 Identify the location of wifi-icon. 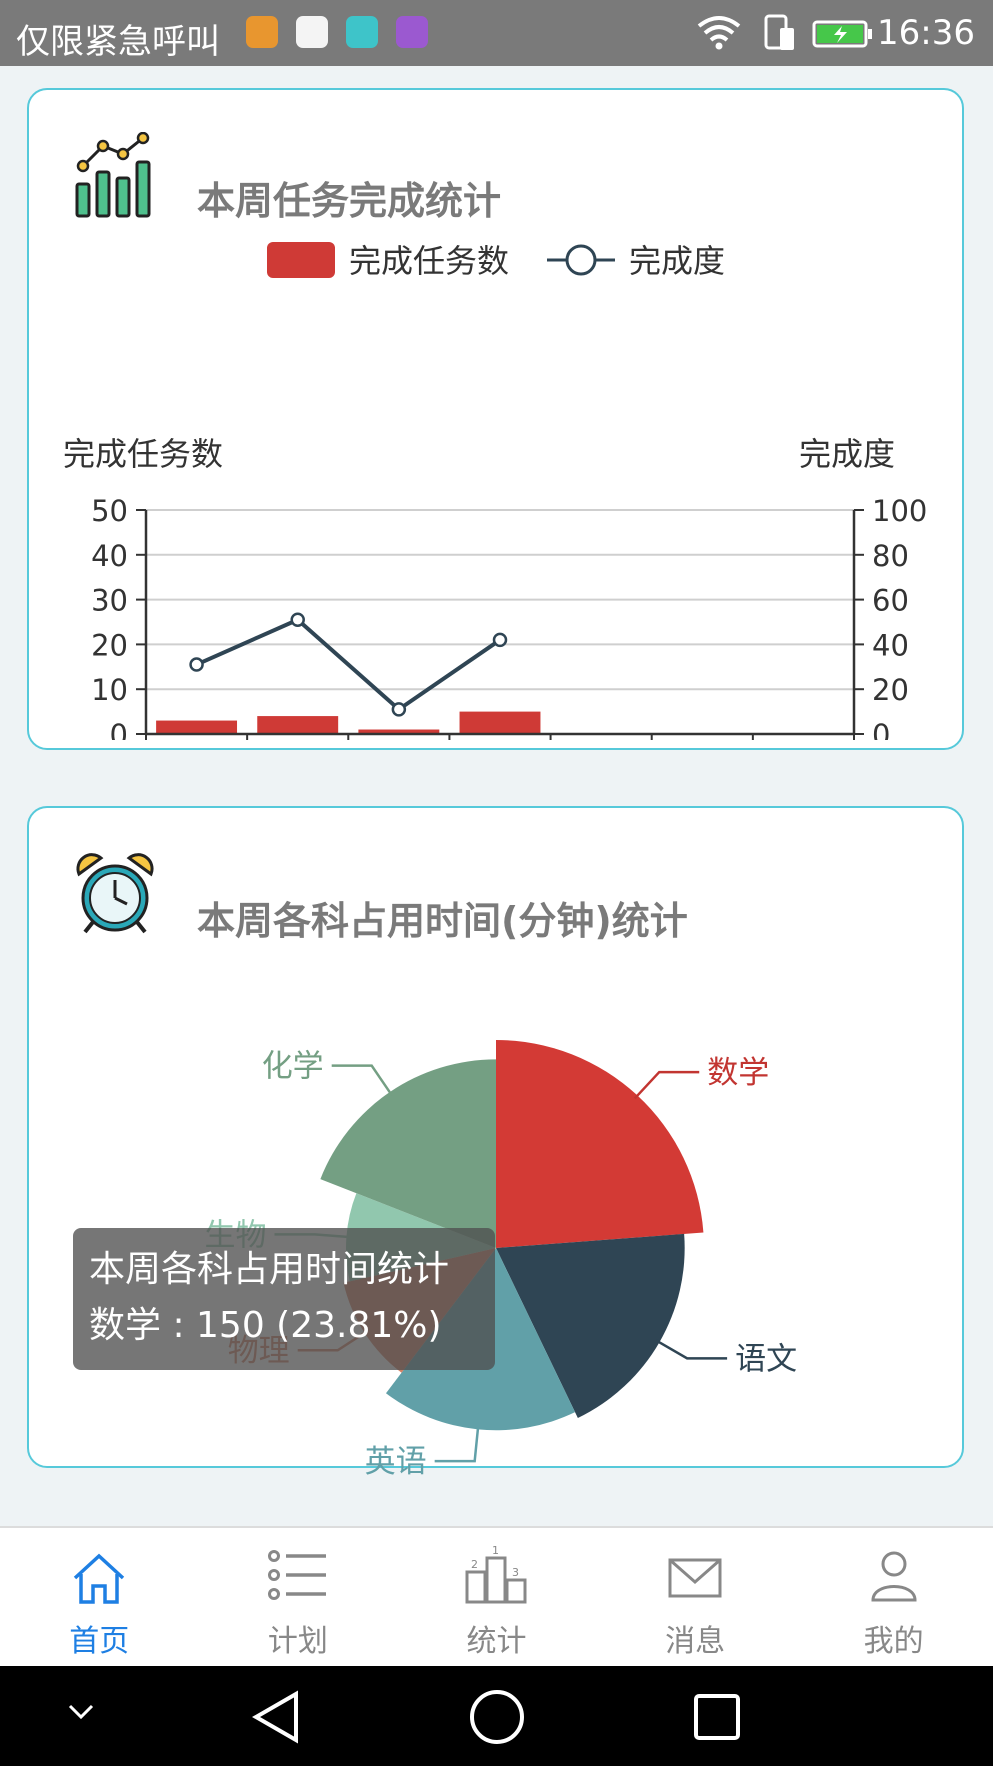
(719, 33).